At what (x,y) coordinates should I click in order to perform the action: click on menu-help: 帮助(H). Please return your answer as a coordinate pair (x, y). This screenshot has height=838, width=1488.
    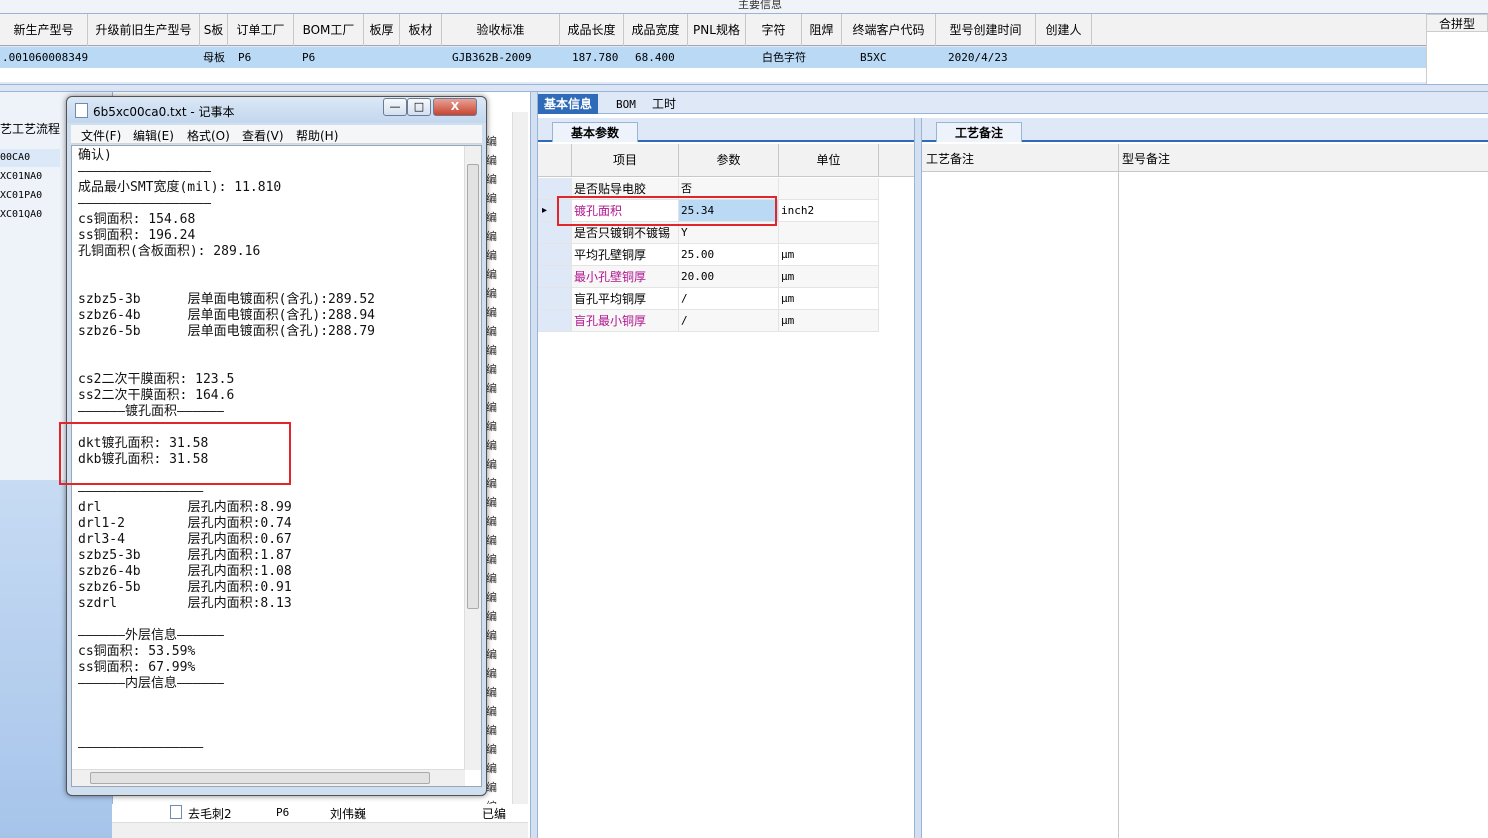
    Looking at the image, I should click on (317, 135).